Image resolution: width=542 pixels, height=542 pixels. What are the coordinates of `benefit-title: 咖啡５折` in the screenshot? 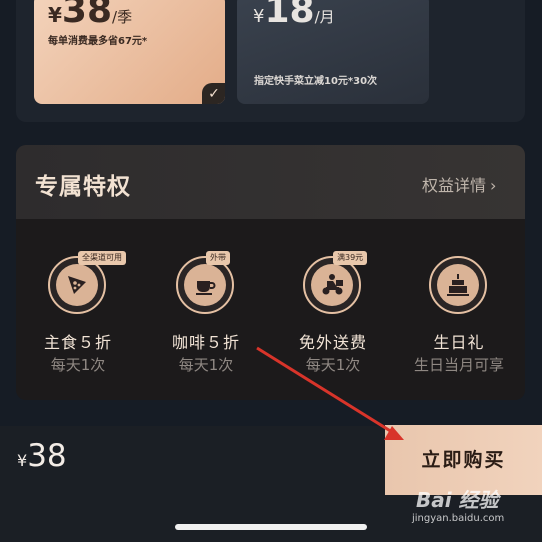 It's located at (205, 342).